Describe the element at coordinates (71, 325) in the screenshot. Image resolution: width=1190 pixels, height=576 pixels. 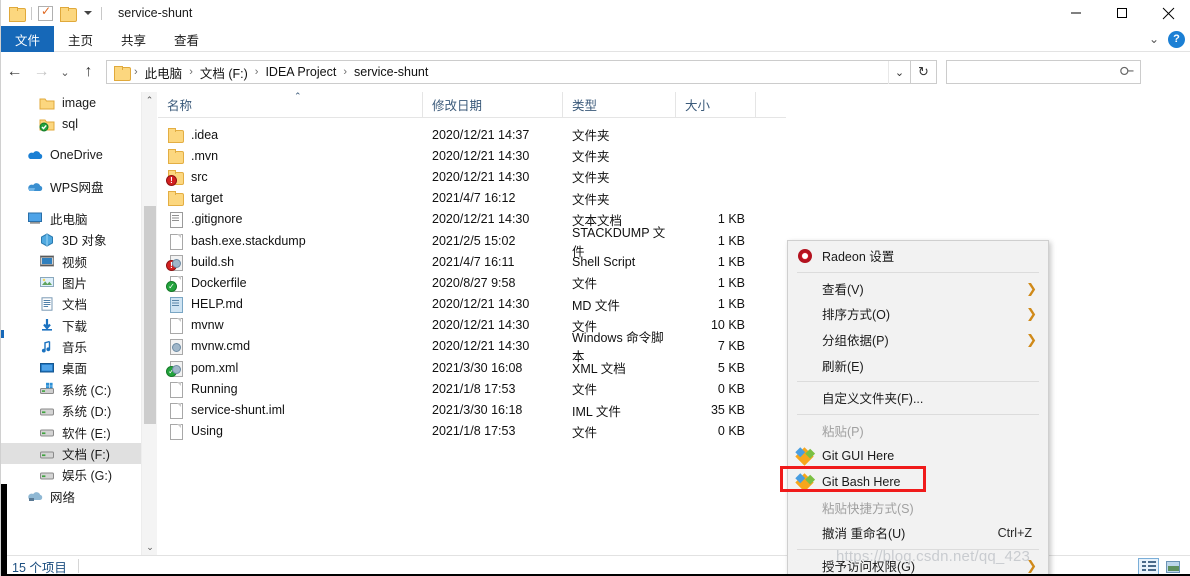
I see `sidebar-item-下载: 下载` at that location.